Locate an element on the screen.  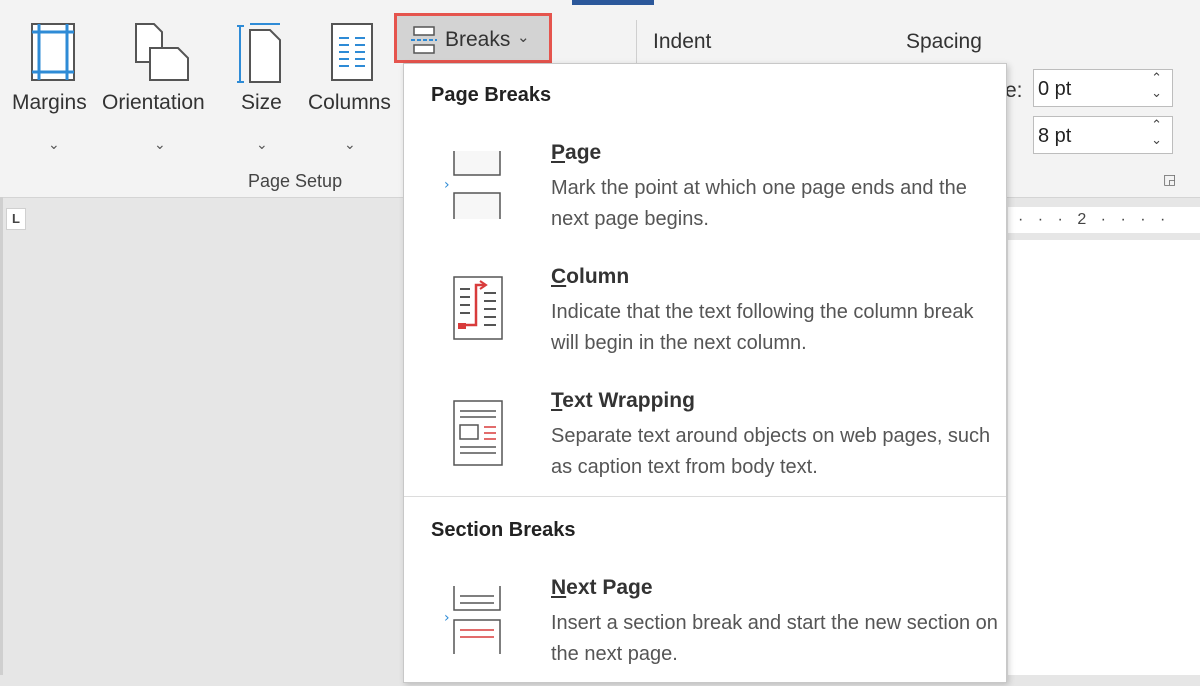
document-page is located at coordinates (1104, 457).